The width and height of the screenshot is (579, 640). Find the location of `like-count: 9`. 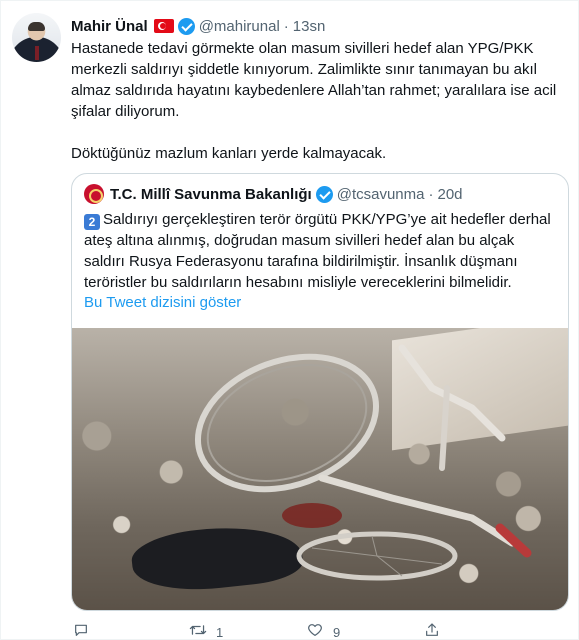

like-count: 9 is located at coordinates (337, 632).